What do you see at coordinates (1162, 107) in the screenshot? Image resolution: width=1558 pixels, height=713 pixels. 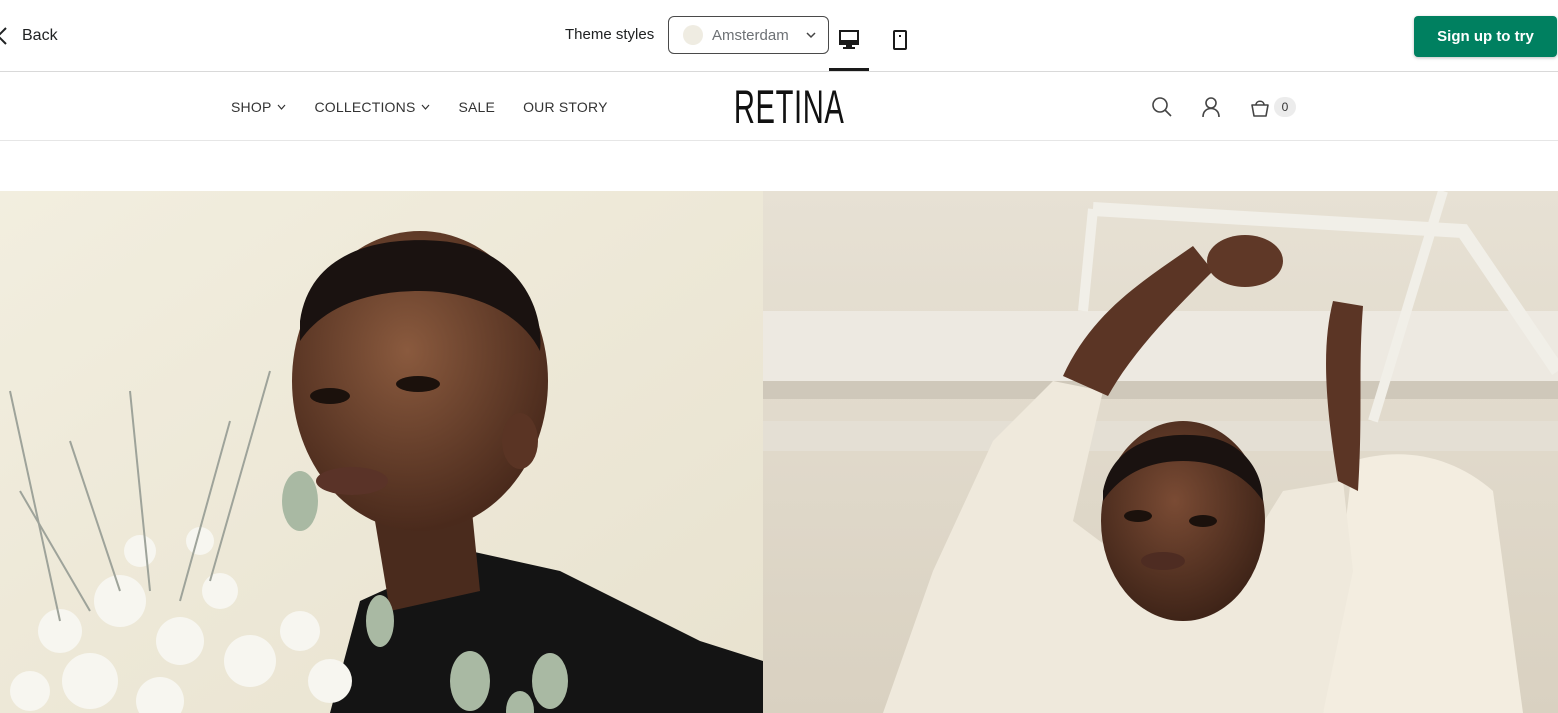 I see `search-icon` at bounding box center [1162, 107].